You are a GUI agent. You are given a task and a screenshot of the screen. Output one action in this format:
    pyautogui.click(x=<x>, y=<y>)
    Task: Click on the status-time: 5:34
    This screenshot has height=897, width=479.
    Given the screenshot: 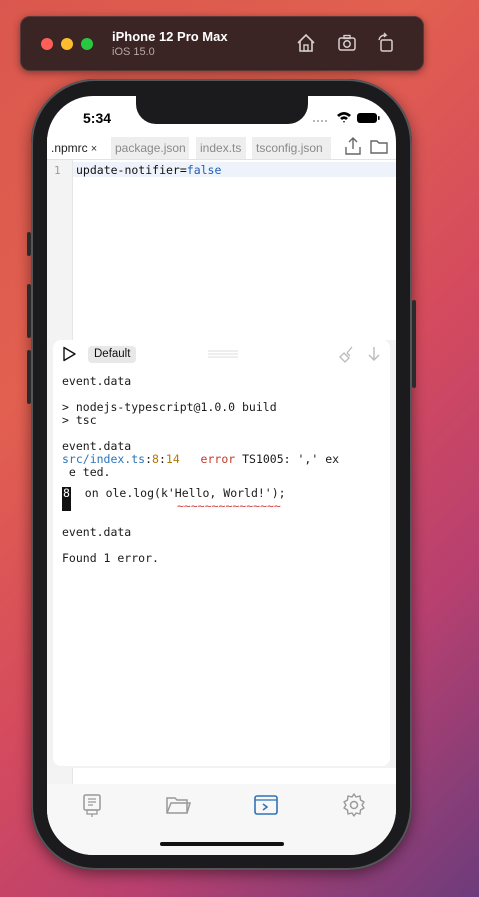 What is the action you would take?
    pyautogui.click(x=97, y=118)
    